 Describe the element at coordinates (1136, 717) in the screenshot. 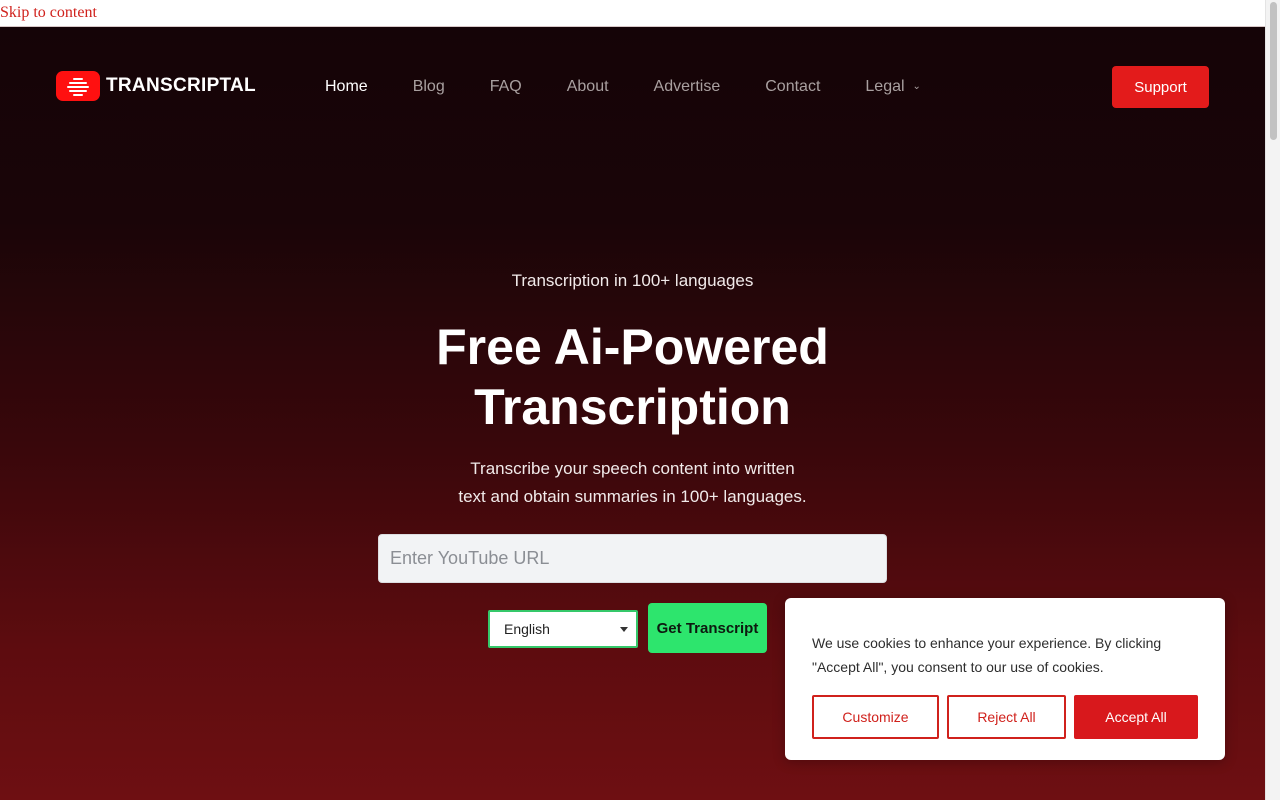

I see `accept-all-button: Accept All` at that location.